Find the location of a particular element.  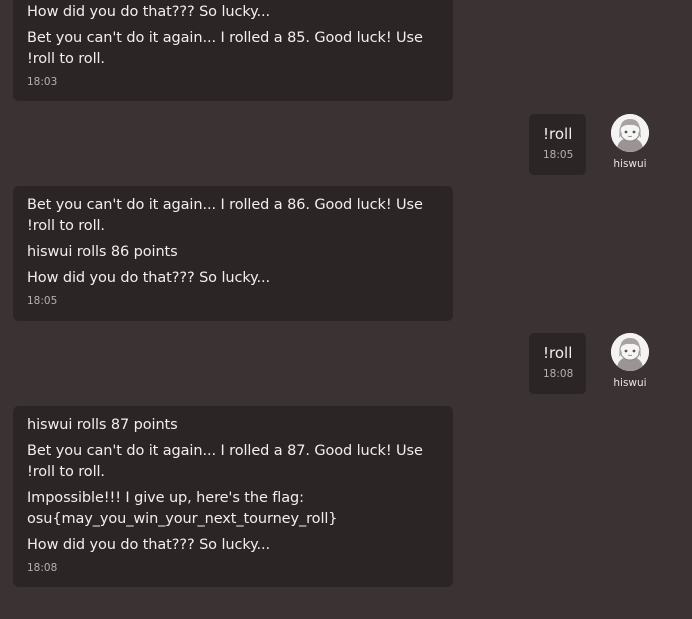

user-message: !roll 18:05 is located at coordinates (557, 144).